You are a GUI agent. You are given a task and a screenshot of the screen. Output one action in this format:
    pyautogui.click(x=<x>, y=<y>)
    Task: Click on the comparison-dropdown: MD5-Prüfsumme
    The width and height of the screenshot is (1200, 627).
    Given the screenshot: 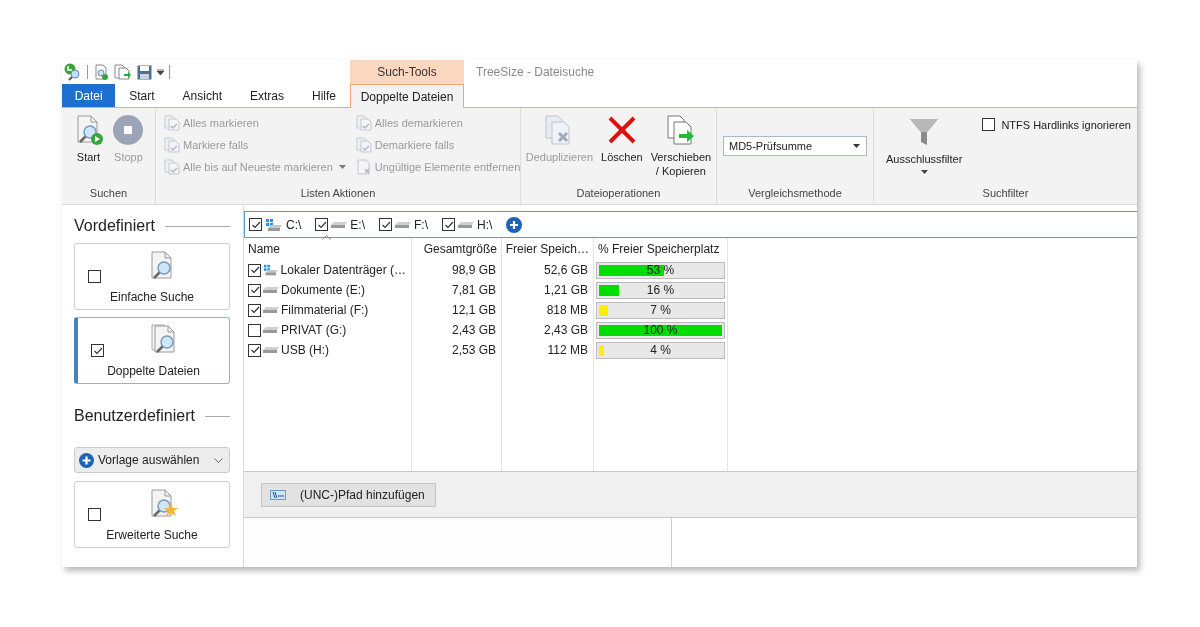 What is the action you would take?
    pyautogui.click(x=794, y=146)
    